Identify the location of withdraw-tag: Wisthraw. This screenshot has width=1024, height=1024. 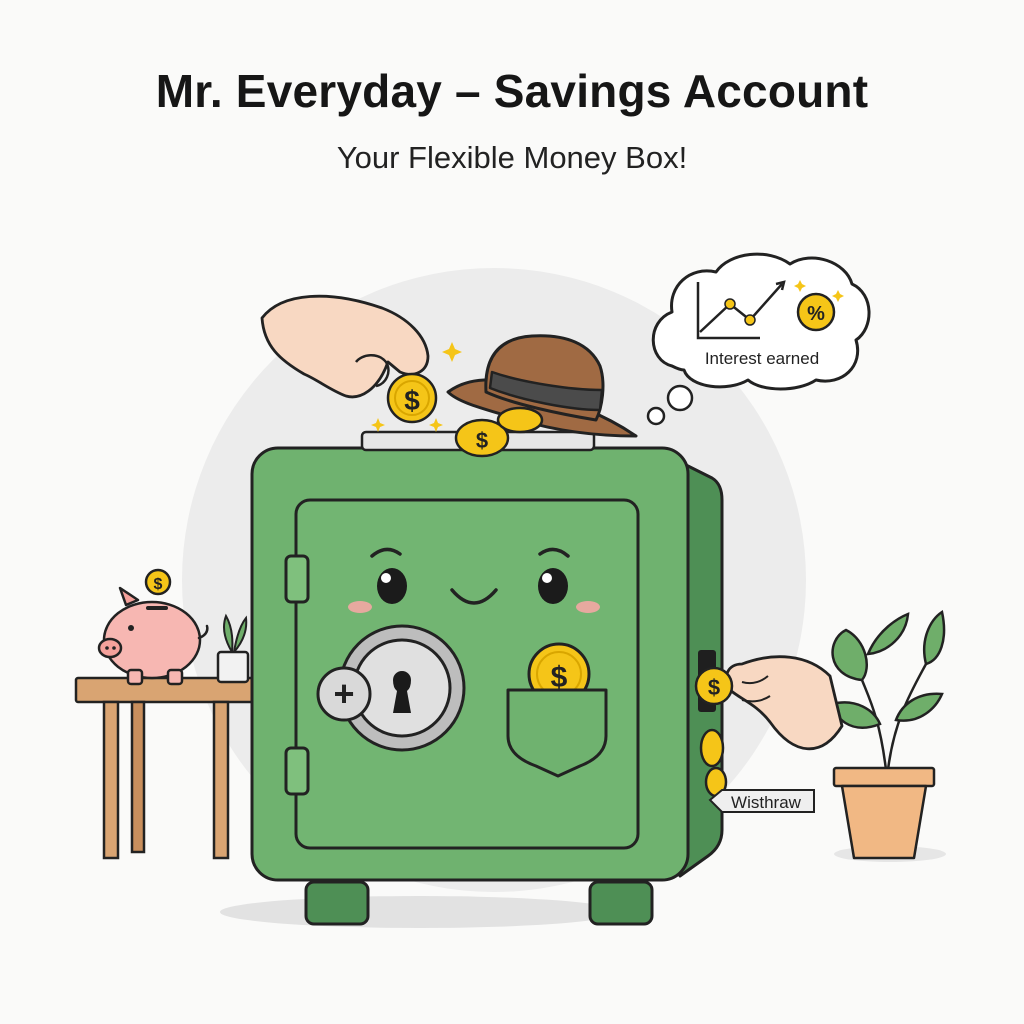
(761, 801).